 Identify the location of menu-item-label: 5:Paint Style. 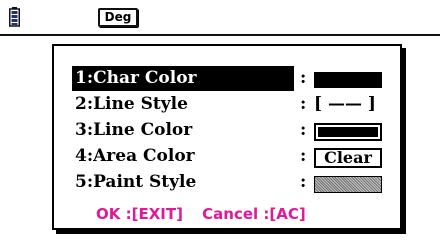
(136, 182).